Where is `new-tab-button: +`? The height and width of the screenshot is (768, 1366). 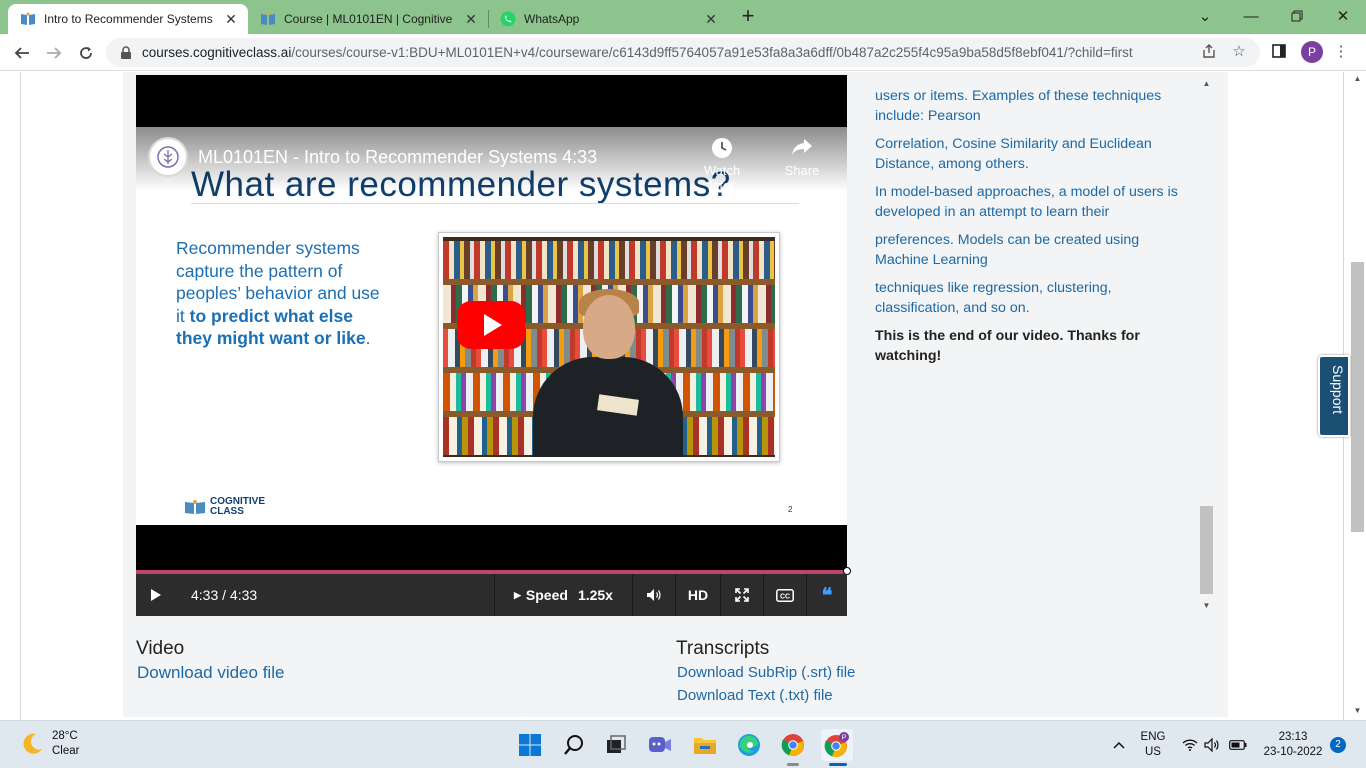 new-tab-button: + is located at coordinates (748, 16).